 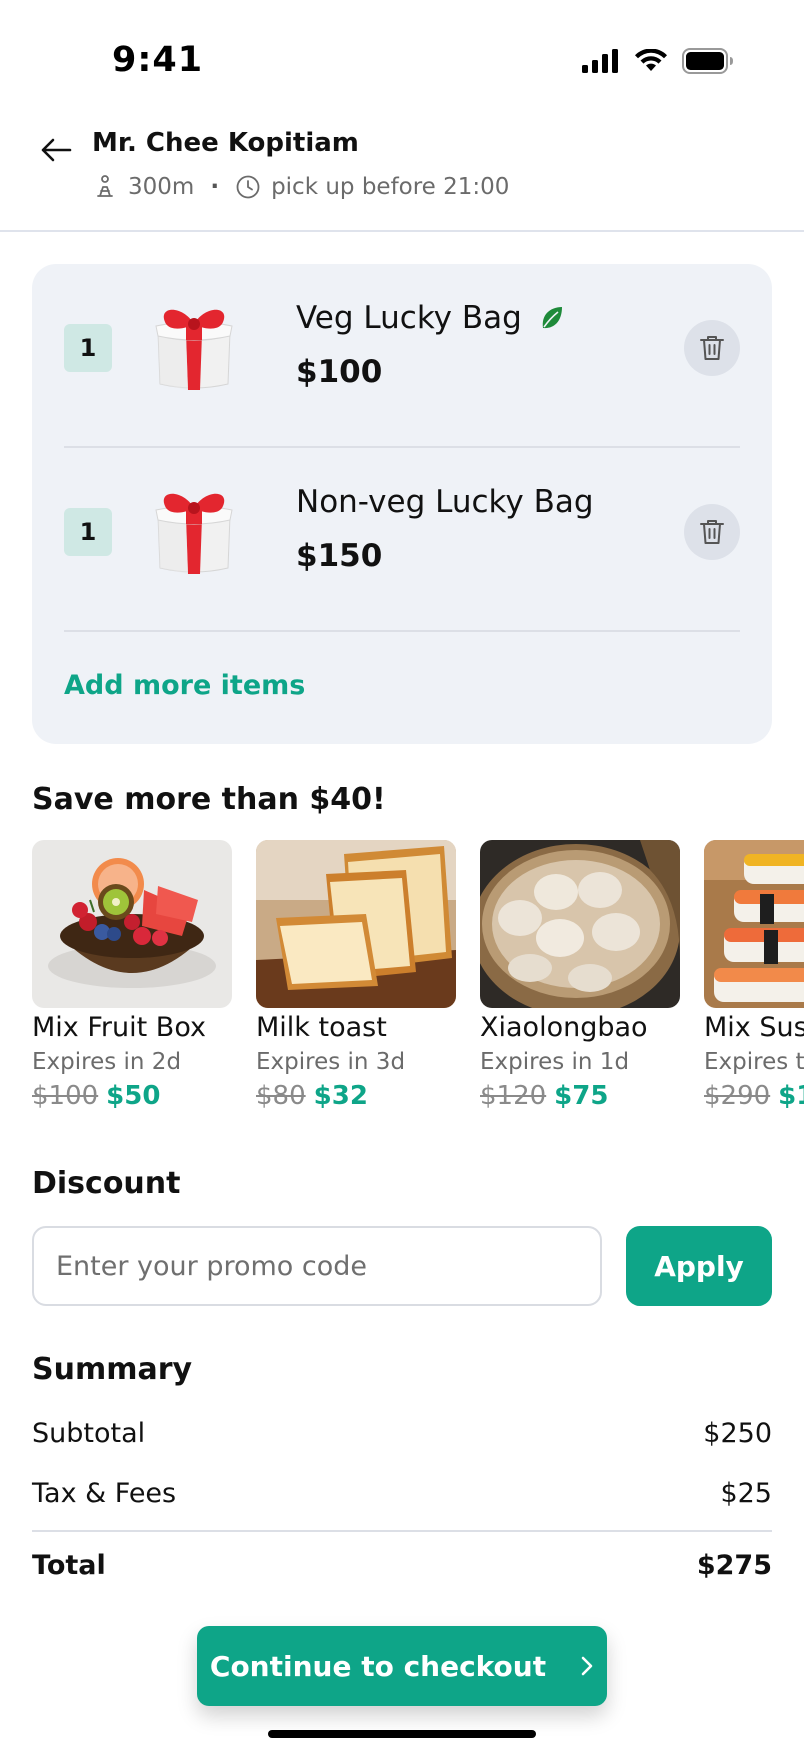 I want to click on subtotal-value: $250, so click(x=737, y=1433).